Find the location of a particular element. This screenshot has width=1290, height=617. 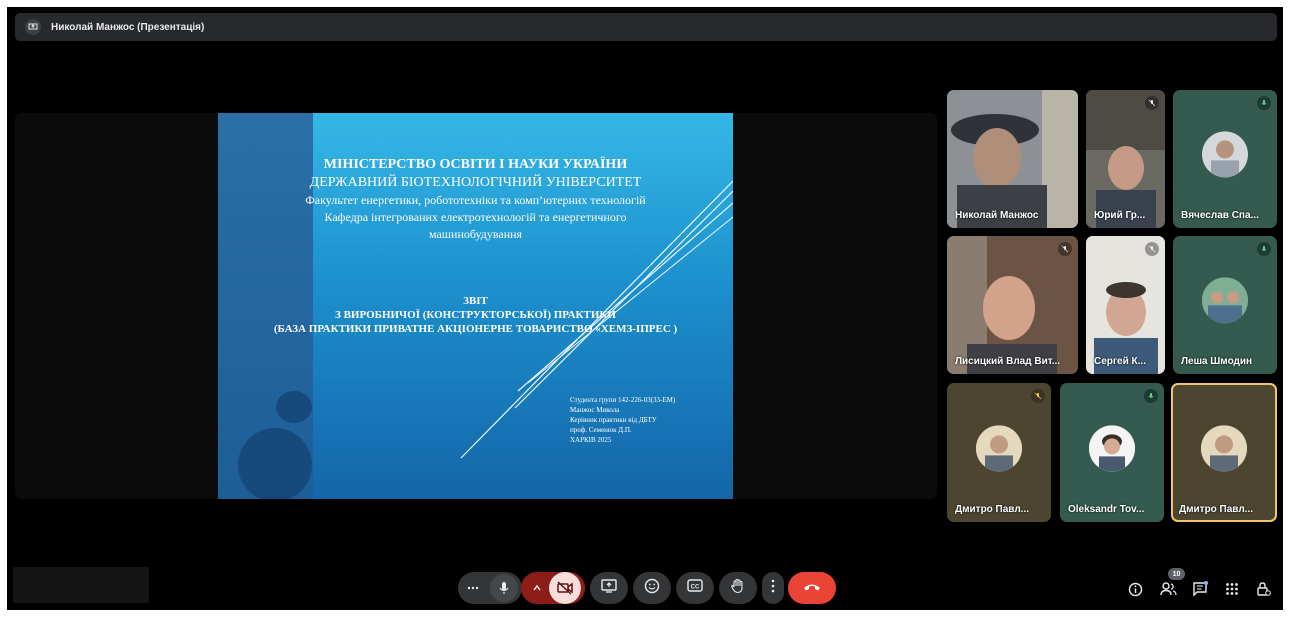

participant-tile: Леша Шмодин is located at coordinates (1225, 305).